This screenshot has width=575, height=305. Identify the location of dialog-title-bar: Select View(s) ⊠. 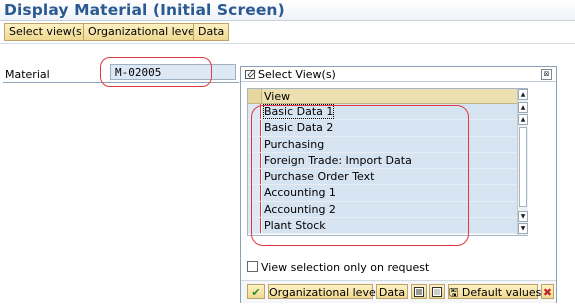
(398, 74).